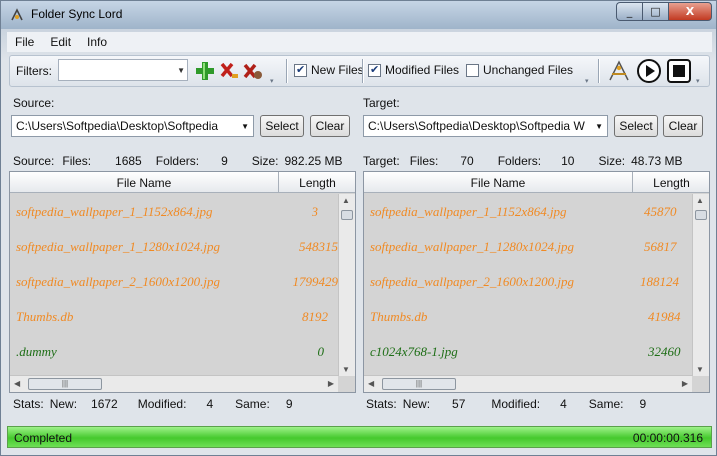 The image size is (717, 456). Describe the element at coordinates (629, 11) in the screenshot. I see `minimize-button: _` at that location.